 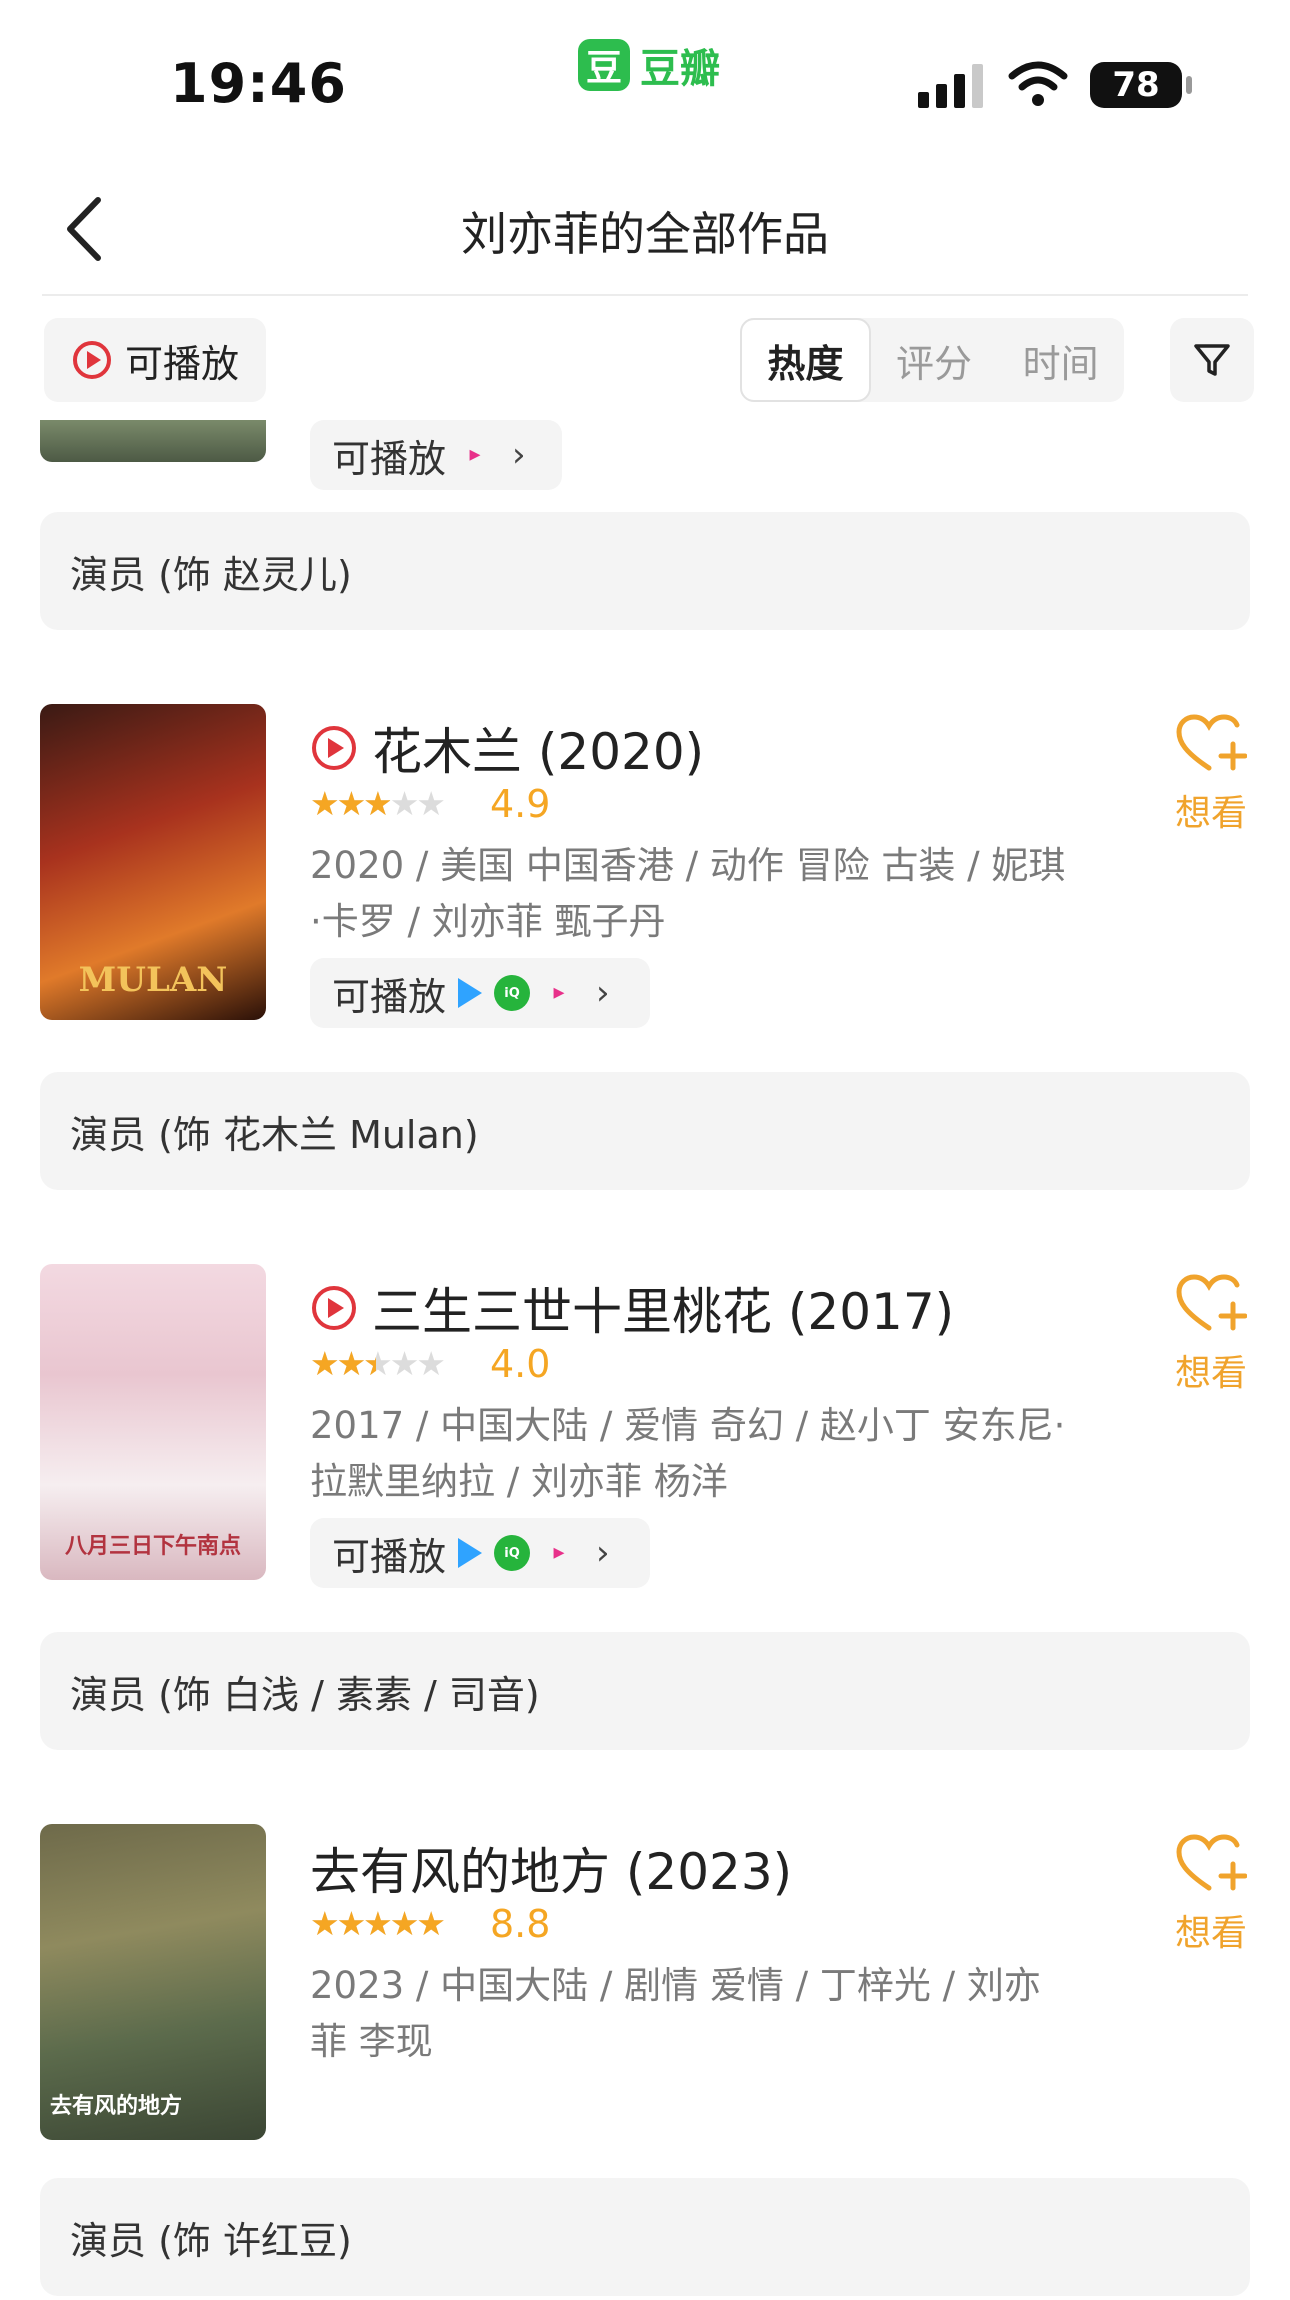 I want to click on playable-sources-pill: 可播放 ▸ ›, so click(x=436, y=455).